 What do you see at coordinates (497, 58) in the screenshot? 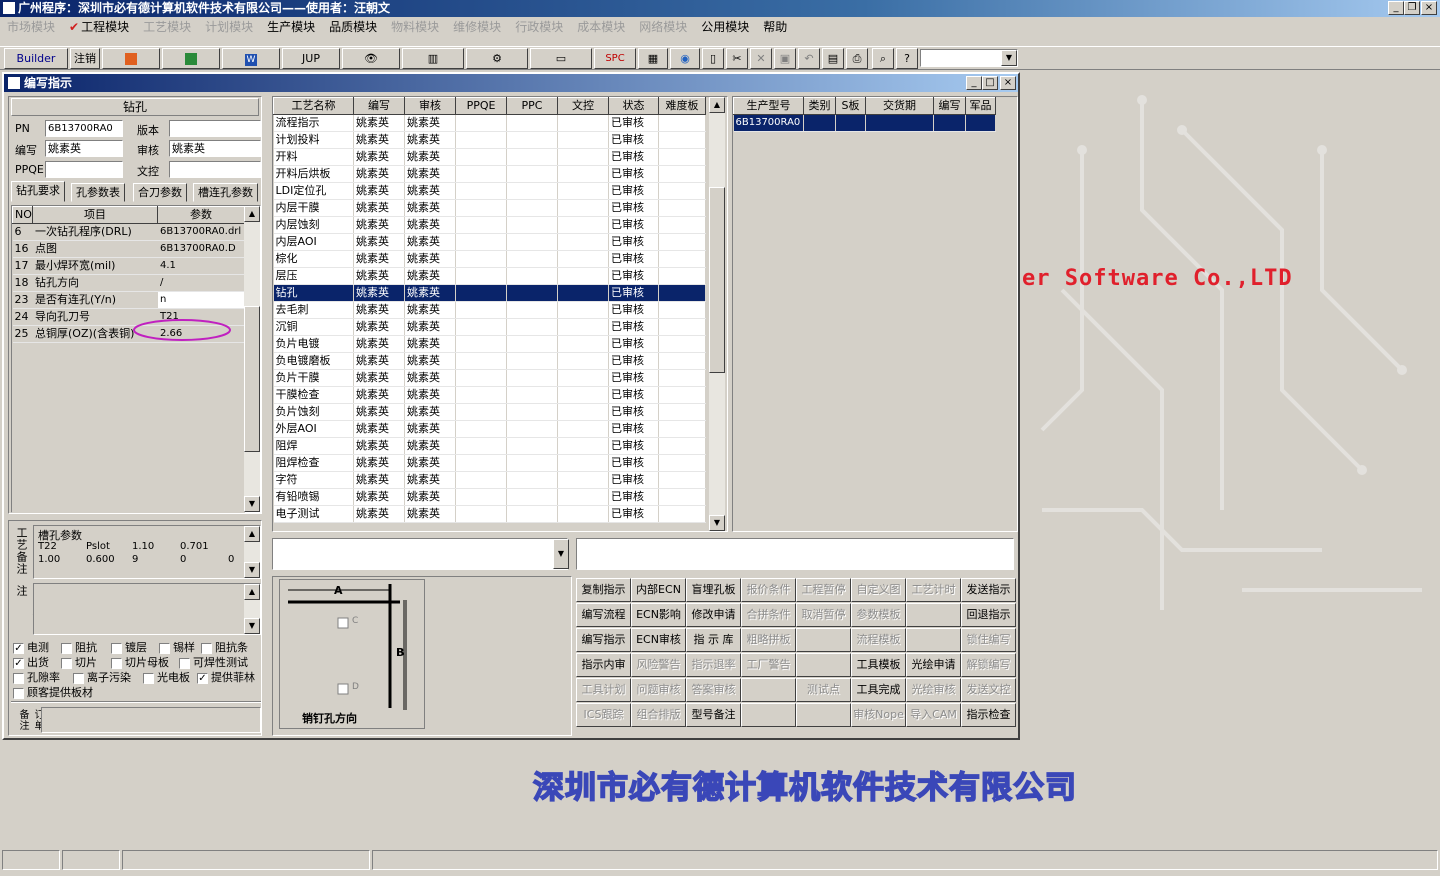
I see `network-icon: ⚙` at bounding box center [497, 58].